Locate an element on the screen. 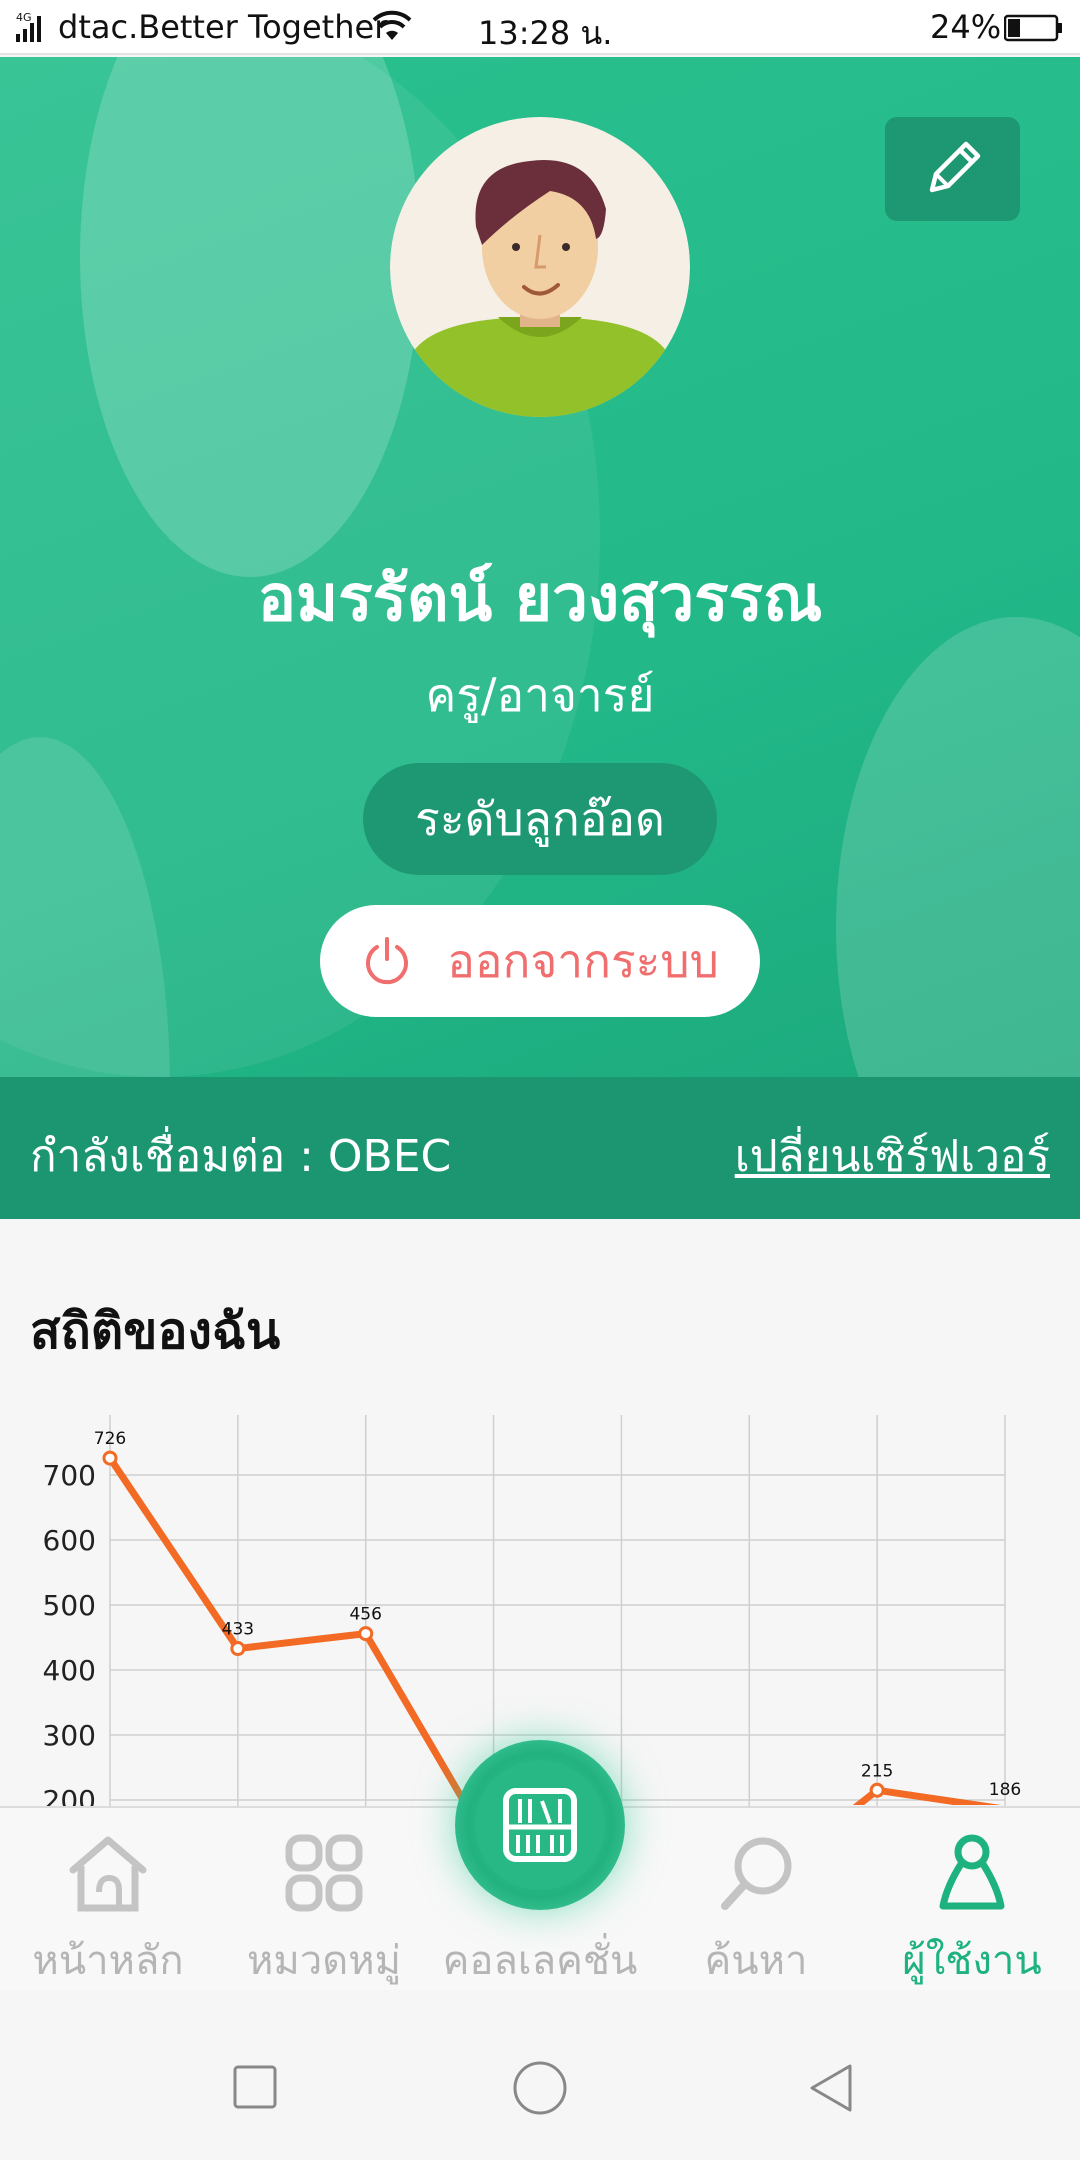 Image resolution: width=1080 pixels, height=2160 pixels. user-name: อมรรัตน์ ยวงสุวรรณ is located at coordinates (540, 599).